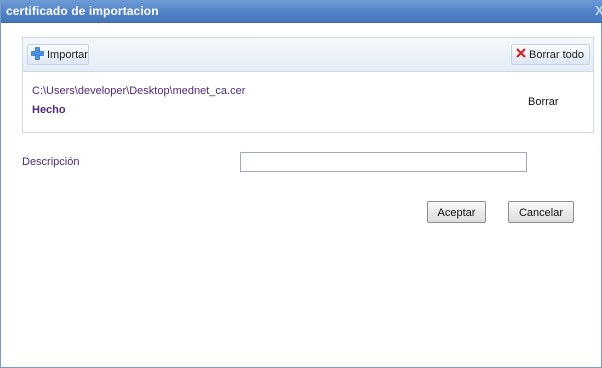 Image resolution: width=602 pixels, height=368 pixels. I want to click on close-icon: X, so click(598, 11).